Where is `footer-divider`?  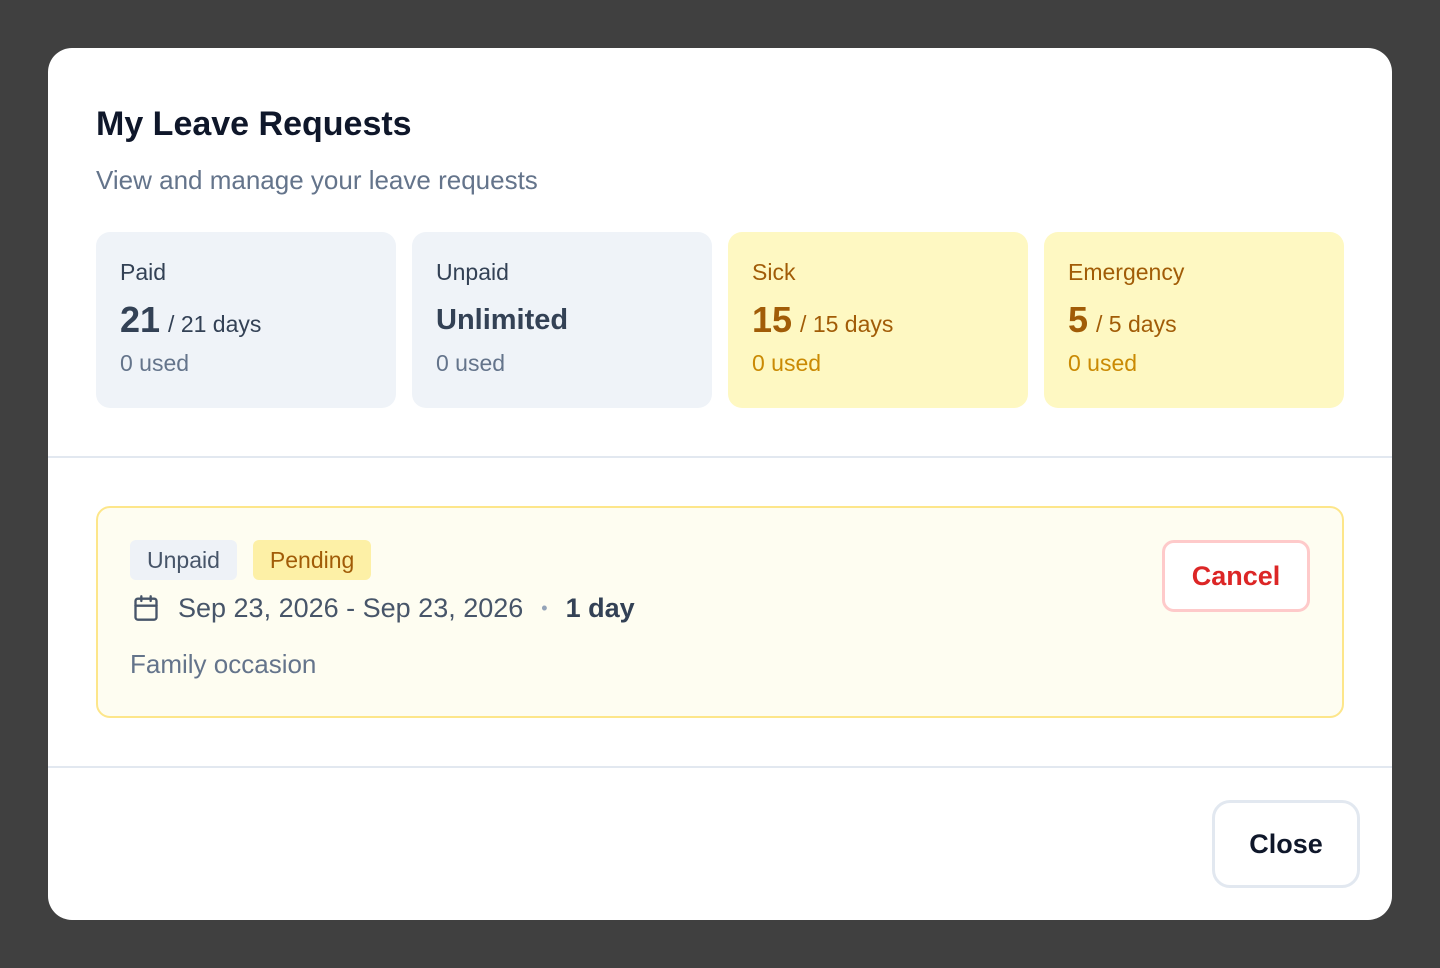 footer-divider is located at coordinates (720, 767).